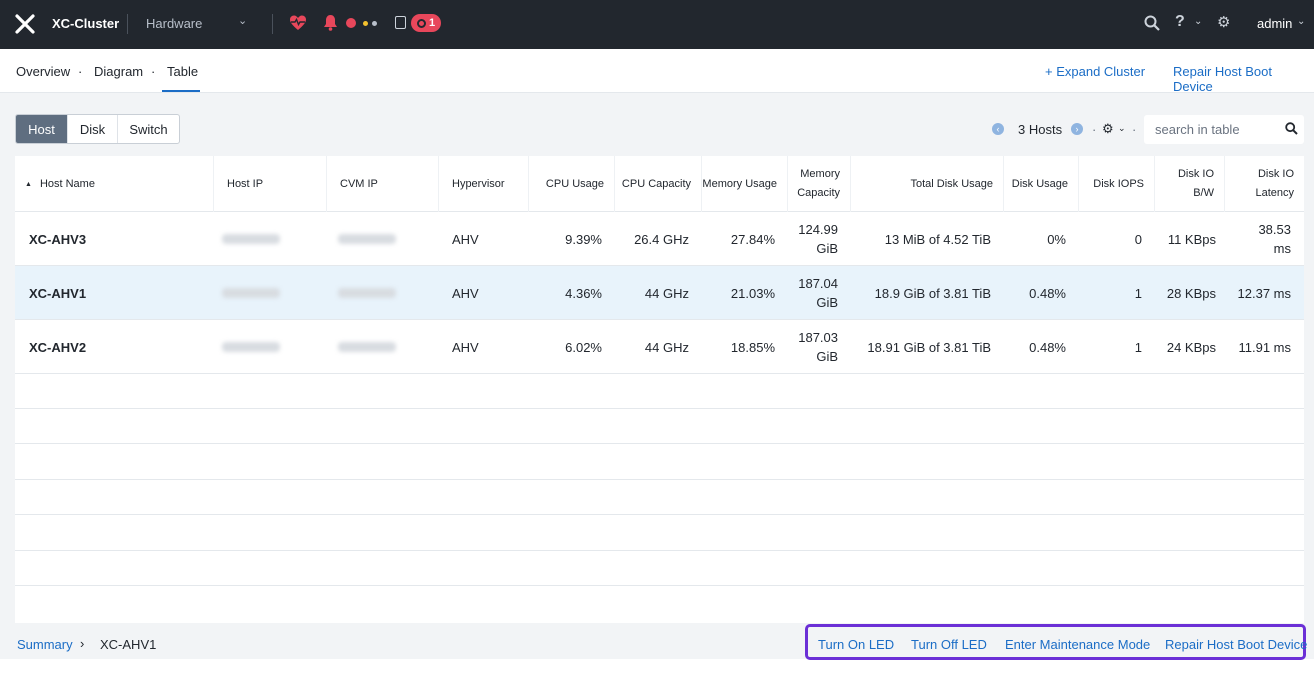 The height and width of the screenshot is (674, 1314). Describe the element at coordinates (1138, 293) in the screenshot. I see `disk-iops-cell: 1` at that location.